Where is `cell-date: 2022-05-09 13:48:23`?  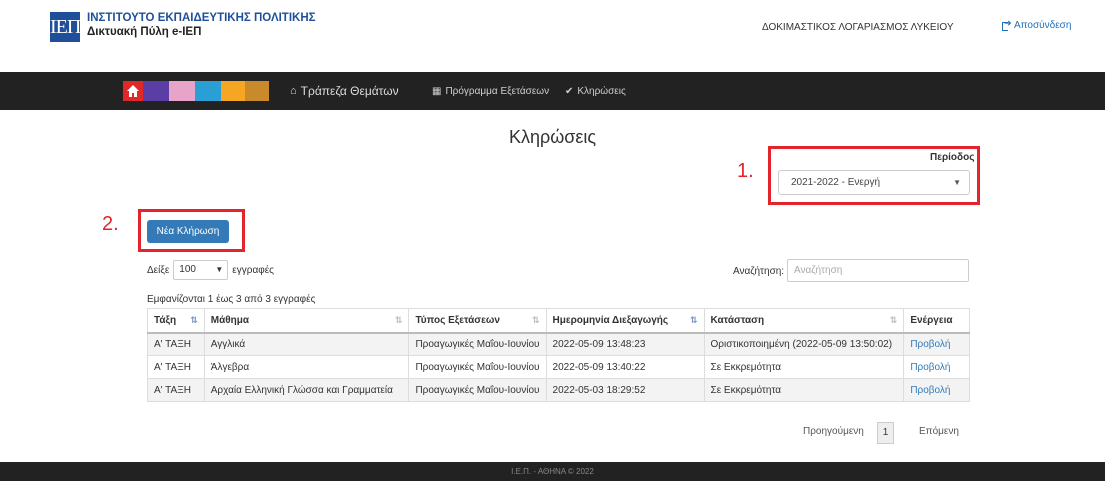 cell-date: 2022-05-09 13:48:23 is located at coordinates (625, 344).